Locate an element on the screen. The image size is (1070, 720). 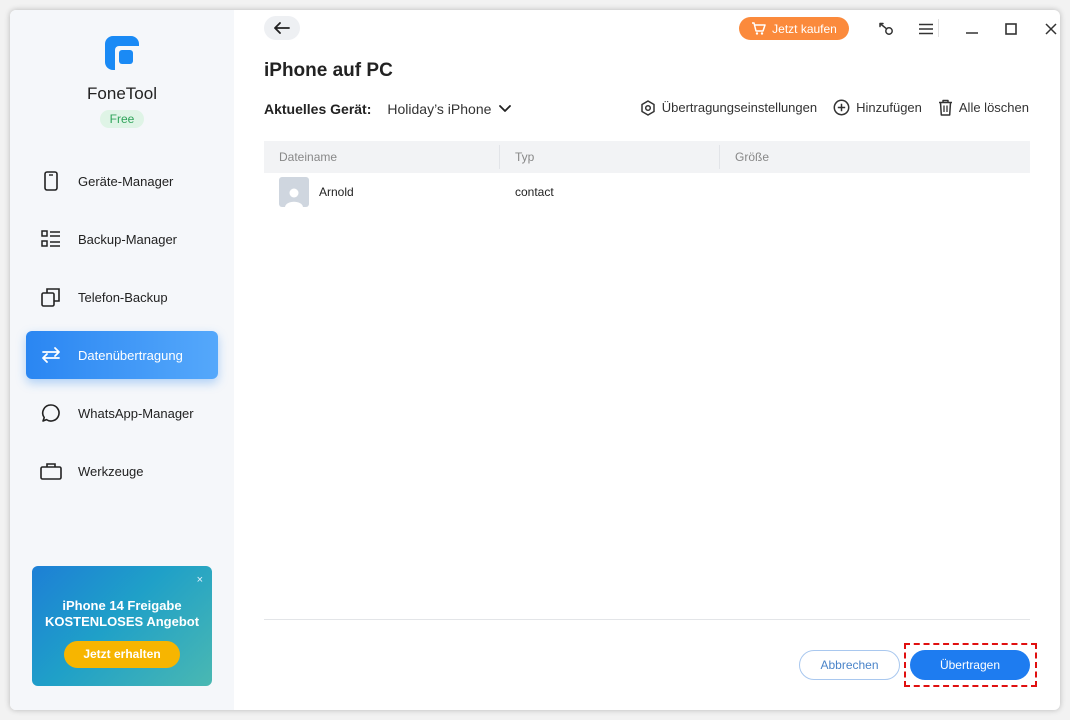
clear-all-label: Alle löschen is located at coordinates (993, 107).